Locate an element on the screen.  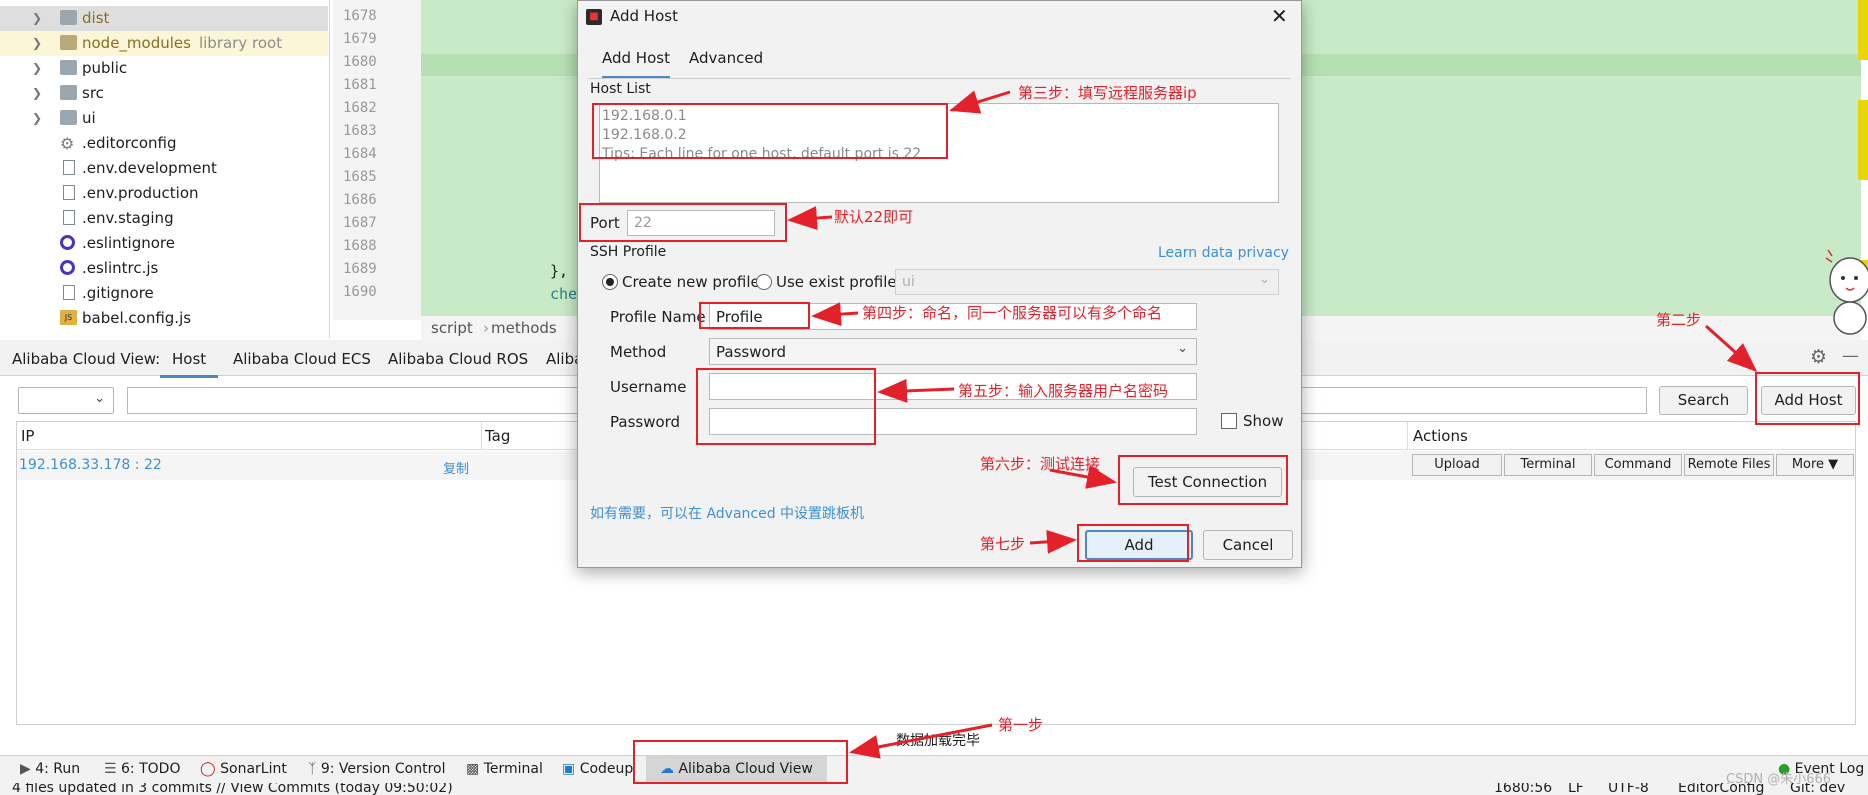
arrow-step4 is located at coordinates (835, 314).